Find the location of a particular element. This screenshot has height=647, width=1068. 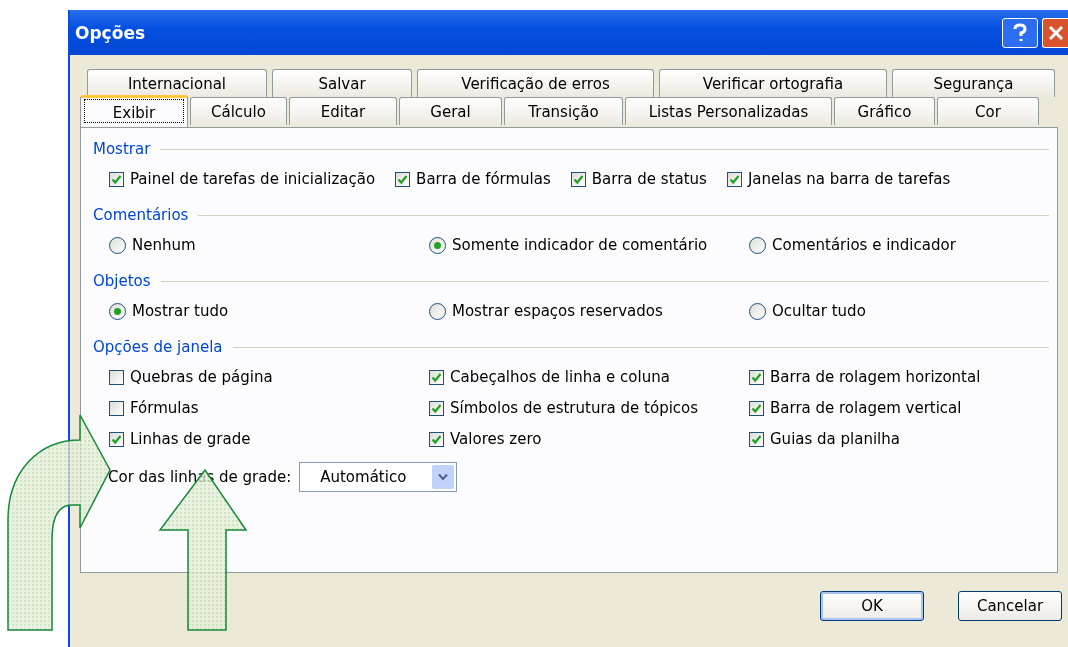

close-icon is located at coordinates (1055, 32).